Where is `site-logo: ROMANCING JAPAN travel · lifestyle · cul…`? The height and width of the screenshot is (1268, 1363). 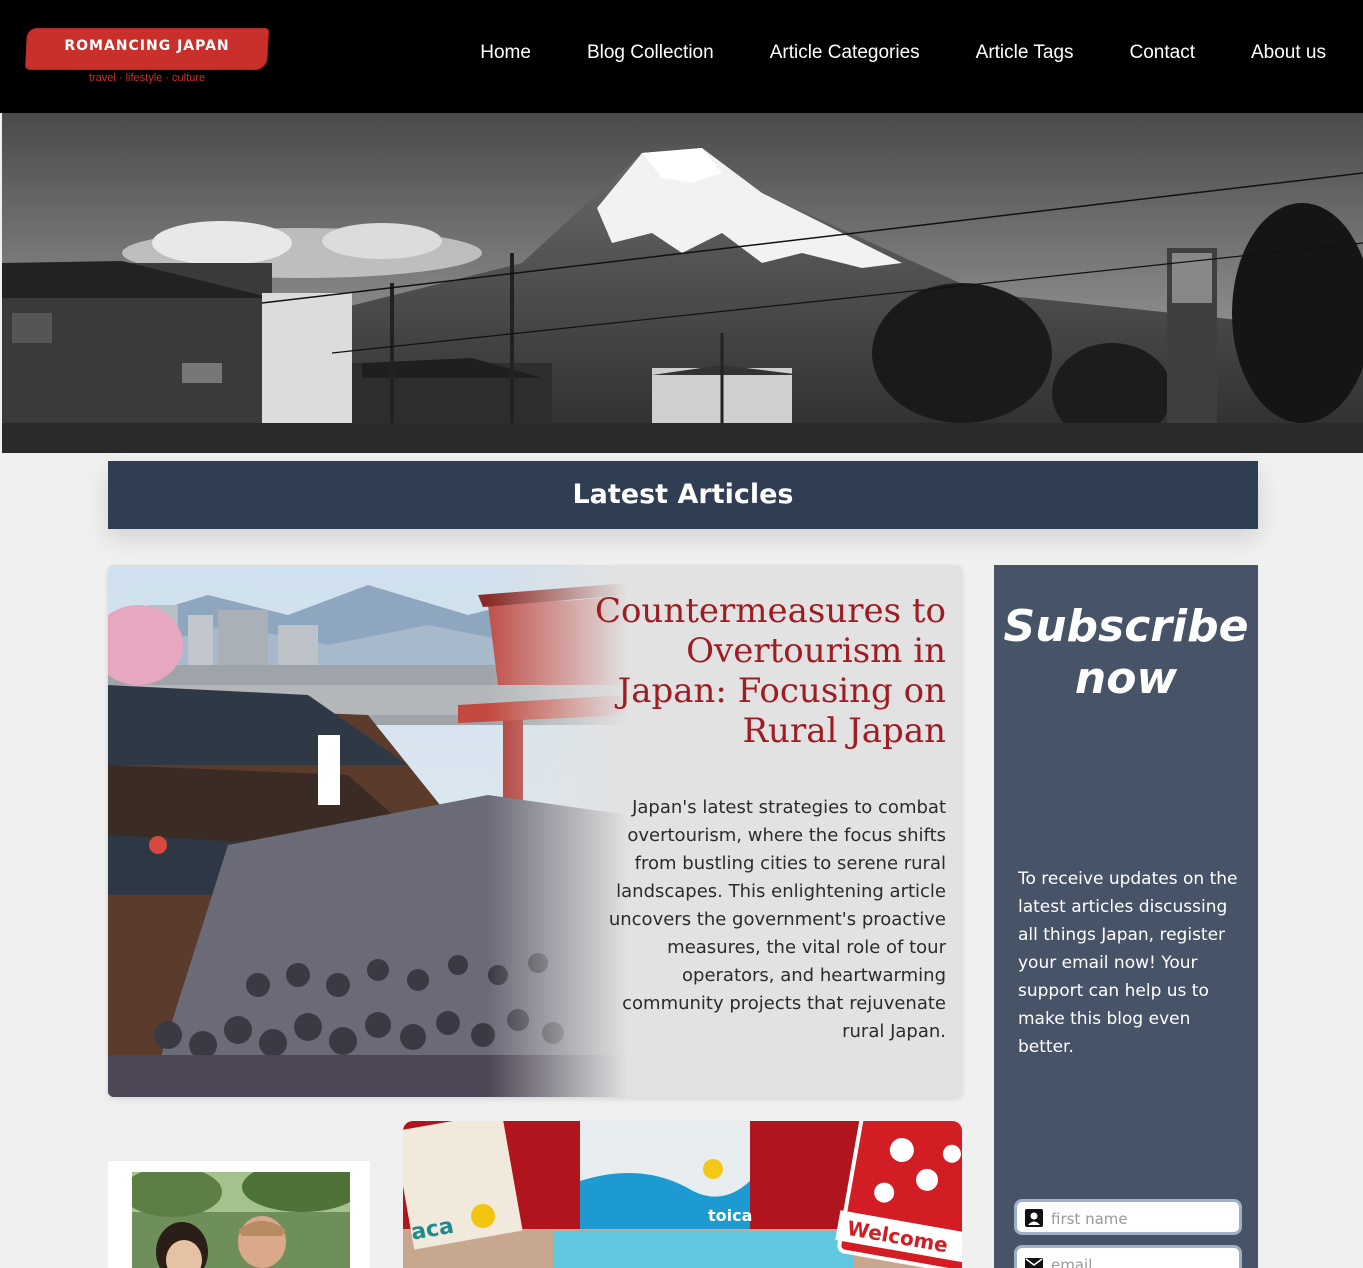 site-logo: ROMANCING JAPAN travel · lifestyle · cul… is located at coordinates (147, 58).